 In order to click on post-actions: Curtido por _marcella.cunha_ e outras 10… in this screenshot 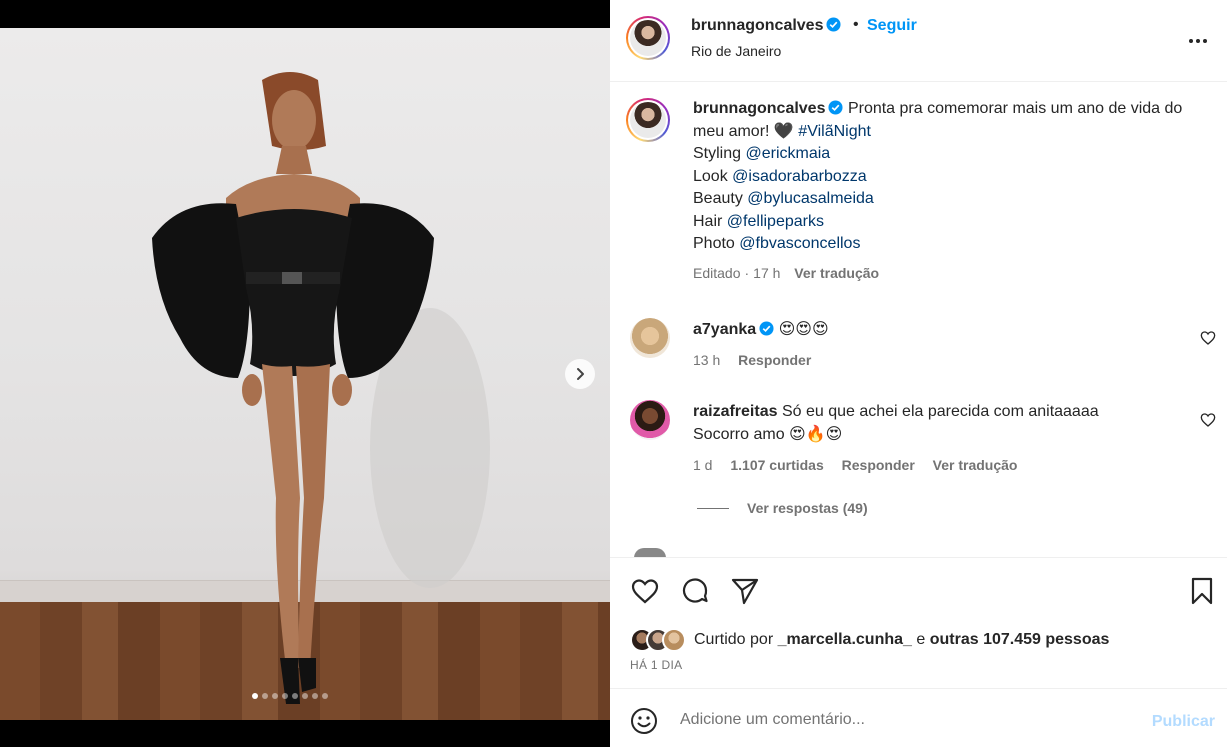, I will do `click(918, 622)`.